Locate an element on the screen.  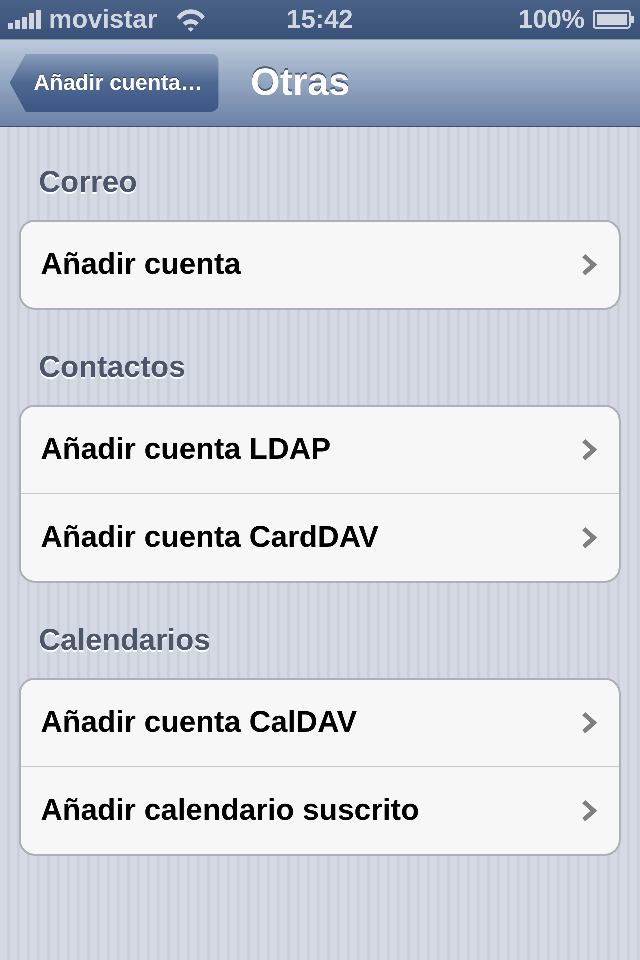
carrier-name: movistar is located at coordinates (103, 19).